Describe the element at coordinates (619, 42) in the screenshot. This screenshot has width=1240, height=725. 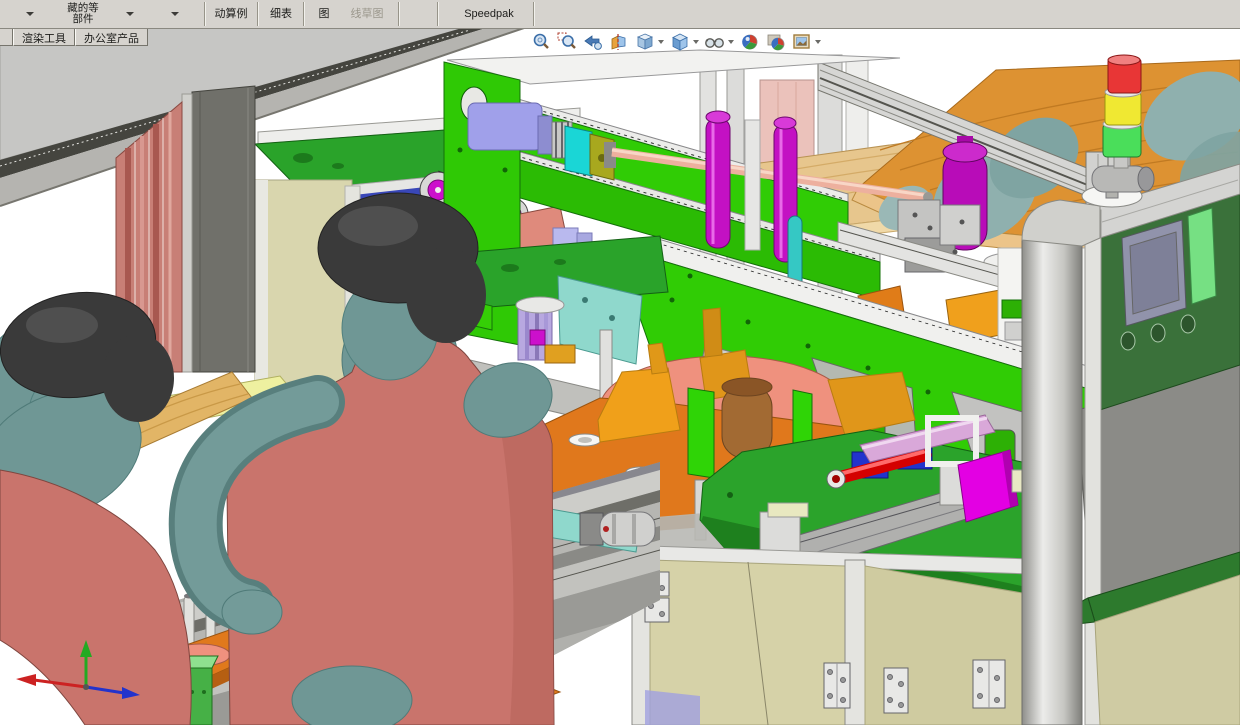
I see `section-view-icon` at that location.